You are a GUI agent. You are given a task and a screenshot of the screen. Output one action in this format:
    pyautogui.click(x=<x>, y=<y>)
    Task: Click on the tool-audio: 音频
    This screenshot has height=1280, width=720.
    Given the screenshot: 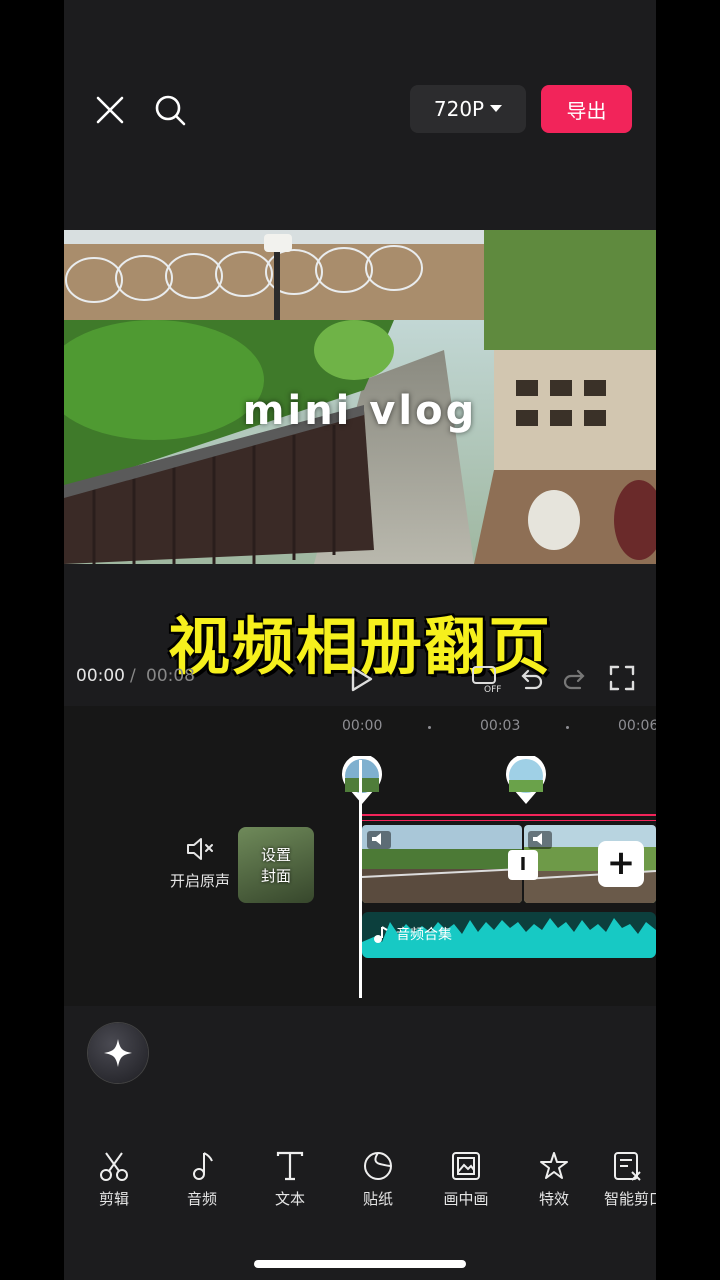 What is the action you would take?
    pyautogui.click(x=202, y=1179)
    